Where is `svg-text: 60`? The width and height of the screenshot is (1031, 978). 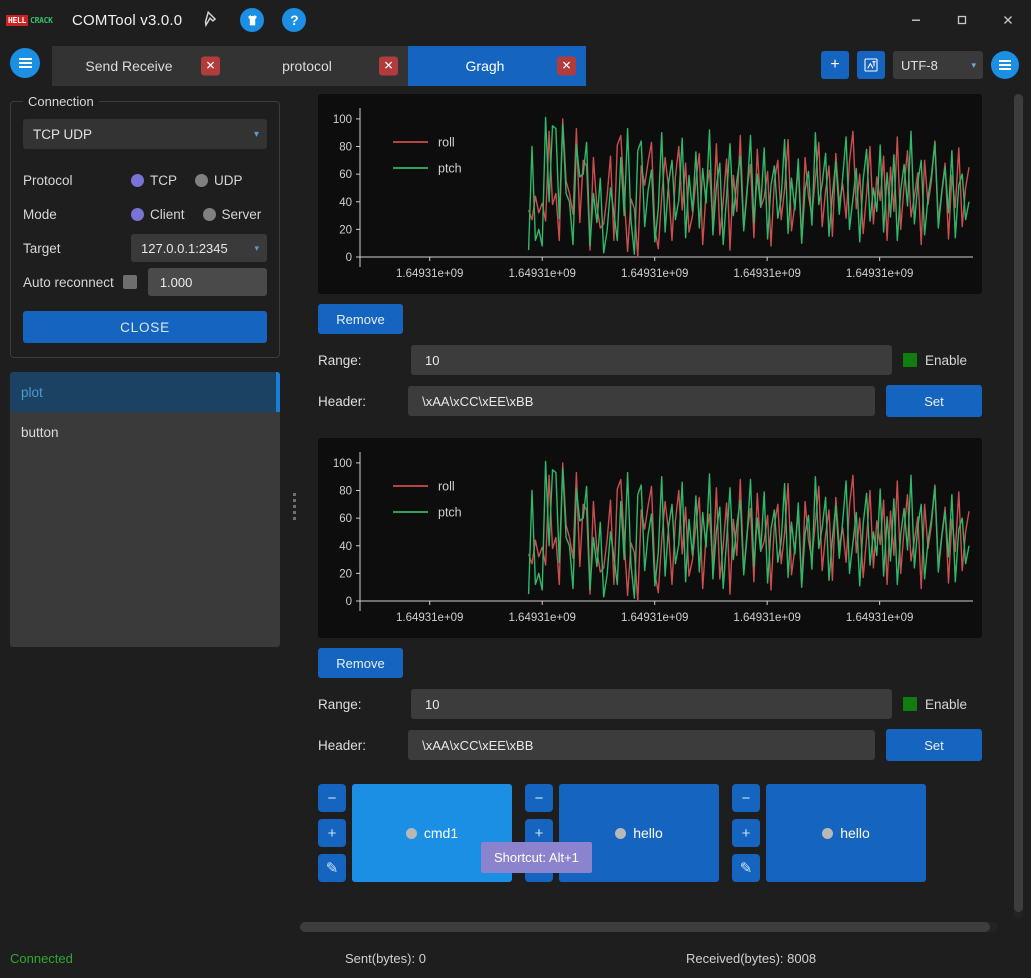
svg-text: 60 is located at coordinates (345, 175).